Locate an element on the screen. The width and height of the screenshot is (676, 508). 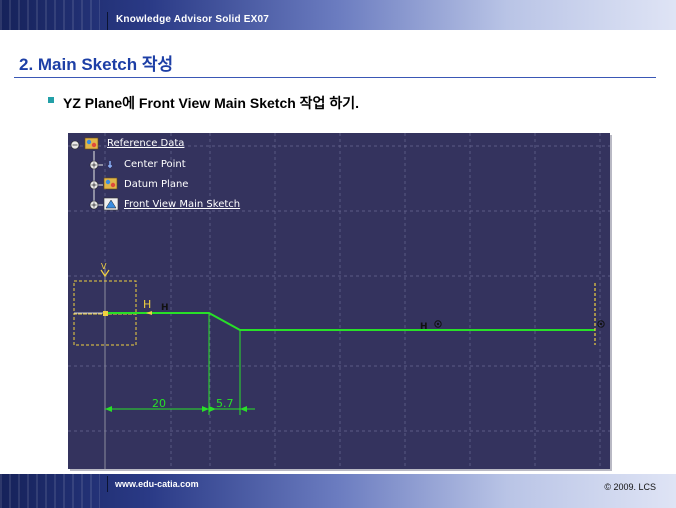
dimension-5-7: 5.7 is located at coordinates (225, 403).